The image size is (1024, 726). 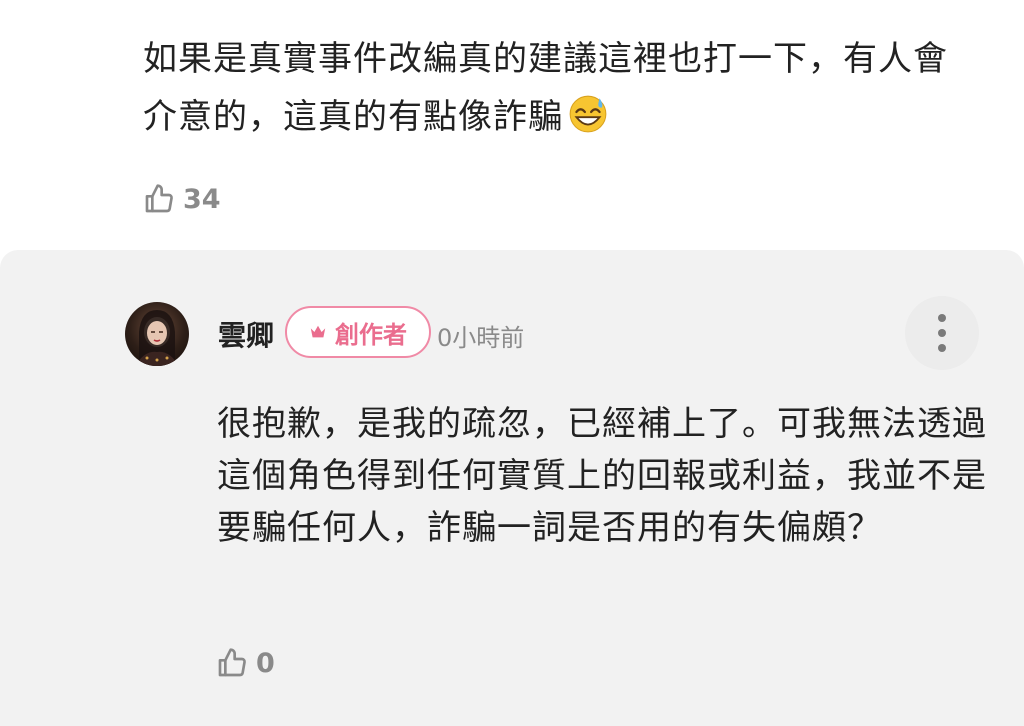 I want to click on avatar, so click(x=157, y=334).